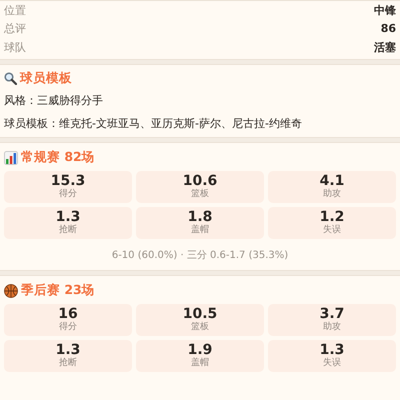 The width and height of the screenshot is (400, 400). I want to click on info-value: 中锋, so click(385, 10).